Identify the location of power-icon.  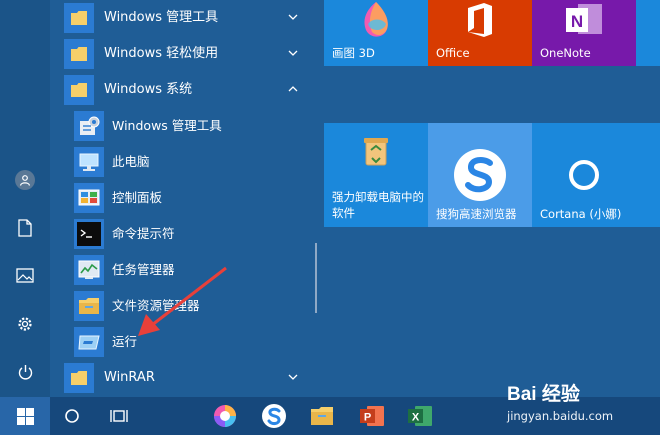
(25, 371).